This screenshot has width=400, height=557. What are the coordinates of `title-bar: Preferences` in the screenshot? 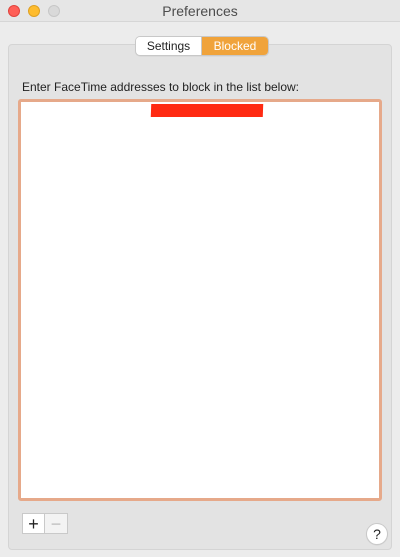 It's located at (200, 11).